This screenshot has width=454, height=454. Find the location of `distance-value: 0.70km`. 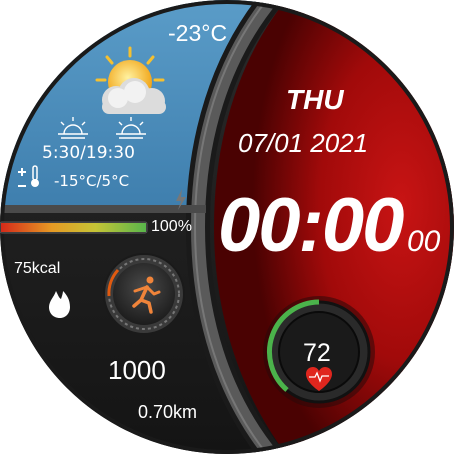

distance-value: 0.70km is located at coordinates (168, 412).